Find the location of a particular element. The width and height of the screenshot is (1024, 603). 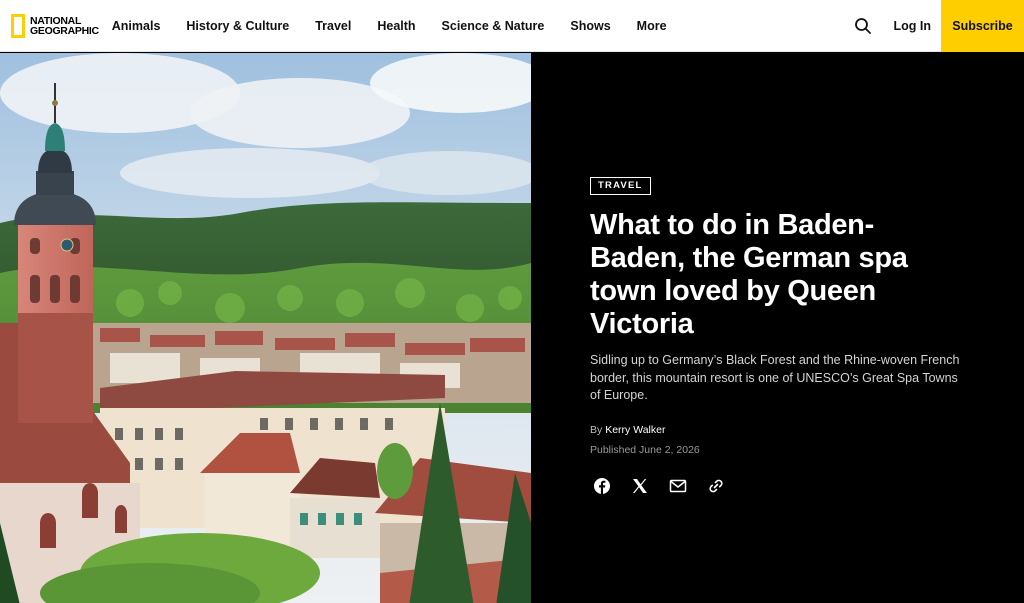

author-link: Kerry Walker is located at coordinates (635, 430).